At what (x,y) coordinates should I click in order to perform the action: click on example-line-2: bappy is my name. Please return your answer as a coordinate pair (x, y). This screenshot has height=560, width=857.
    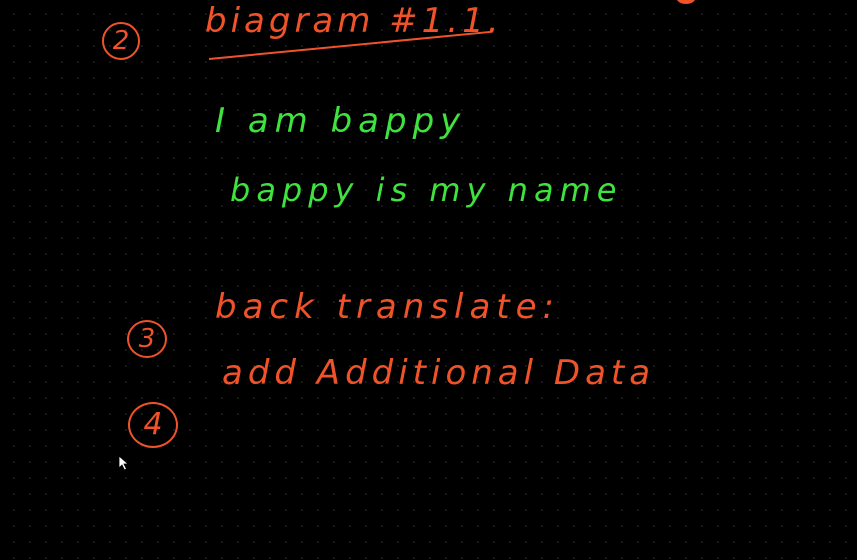
    Looking at the image, I should click on (426, 190).